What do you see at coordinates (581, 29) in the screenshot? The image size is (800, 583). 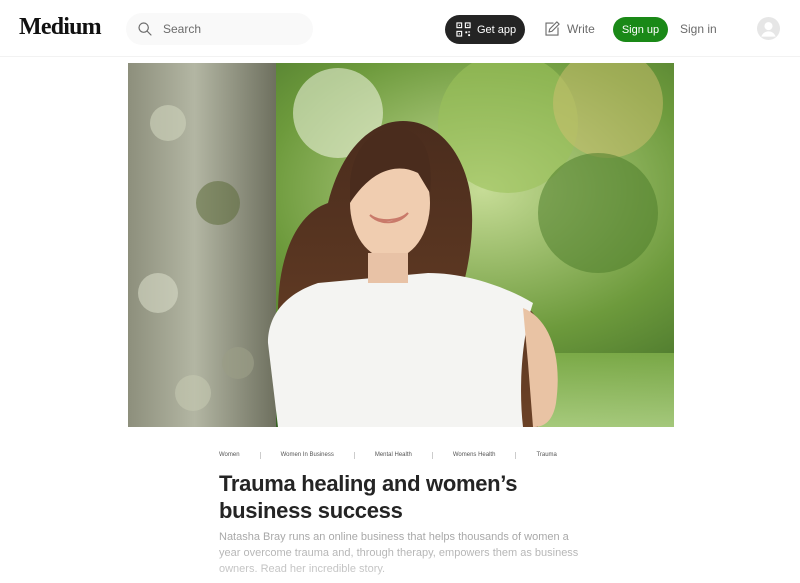 I see `write-label: Write` at bounding box center [581, 29].